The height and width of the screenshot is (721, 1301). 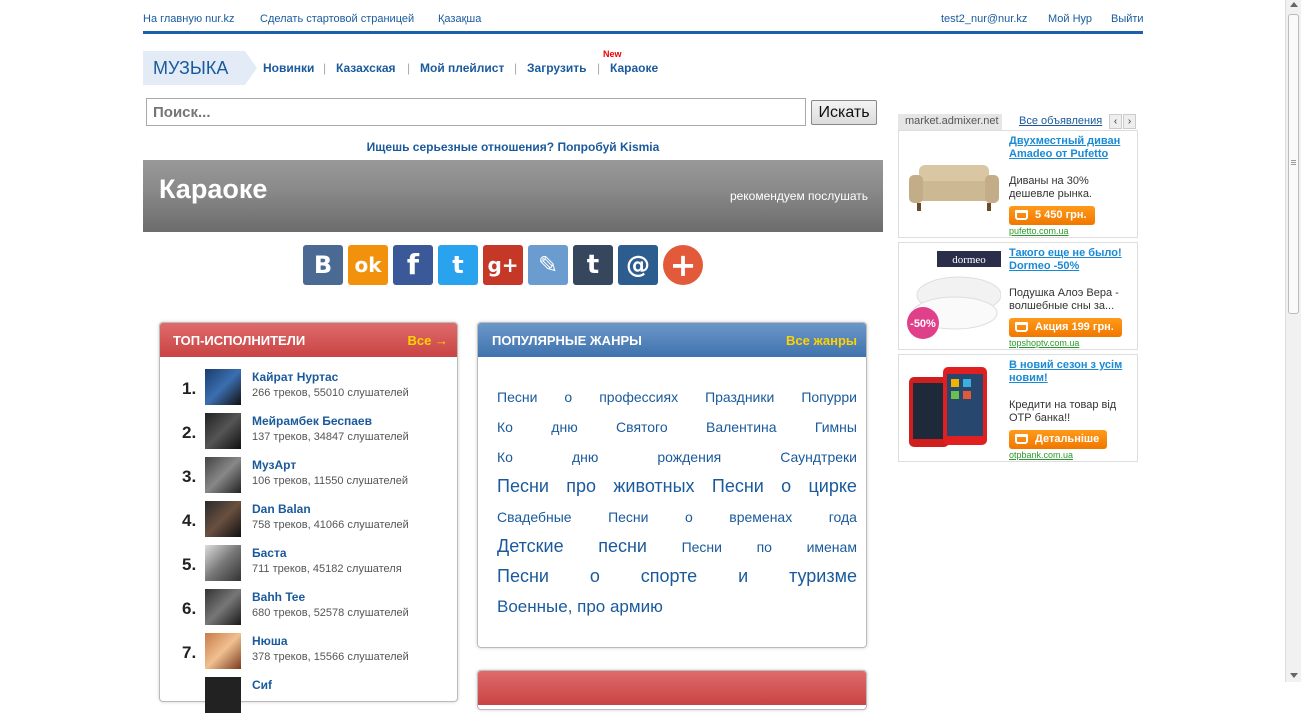 I want to click on genre-word: профессиях, so click(x=638, y=397).